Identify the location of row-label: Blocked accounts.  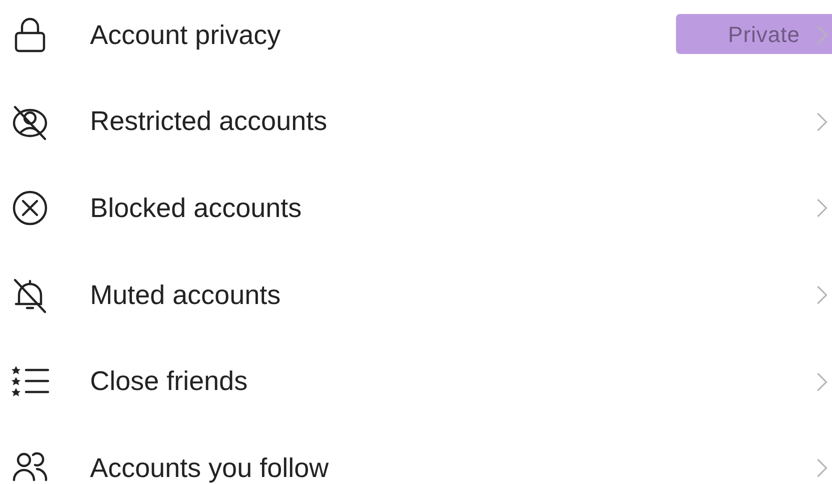
(196, 208).